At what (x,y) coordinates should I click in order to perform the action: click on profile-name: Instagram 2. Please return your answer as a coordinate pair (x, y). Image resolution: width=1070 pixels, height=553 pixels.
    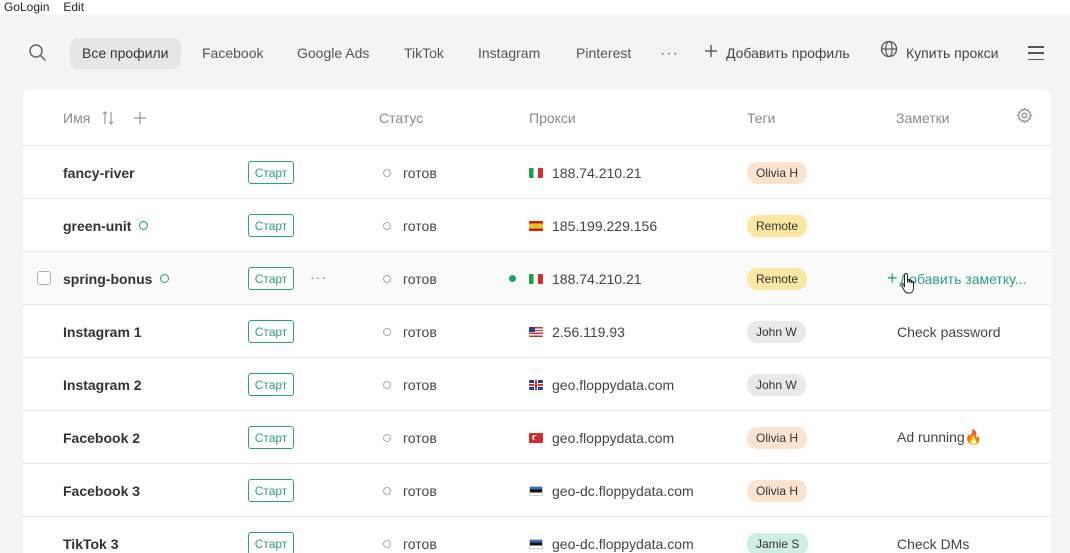
    Looking at the image, I should click on (102, 384).